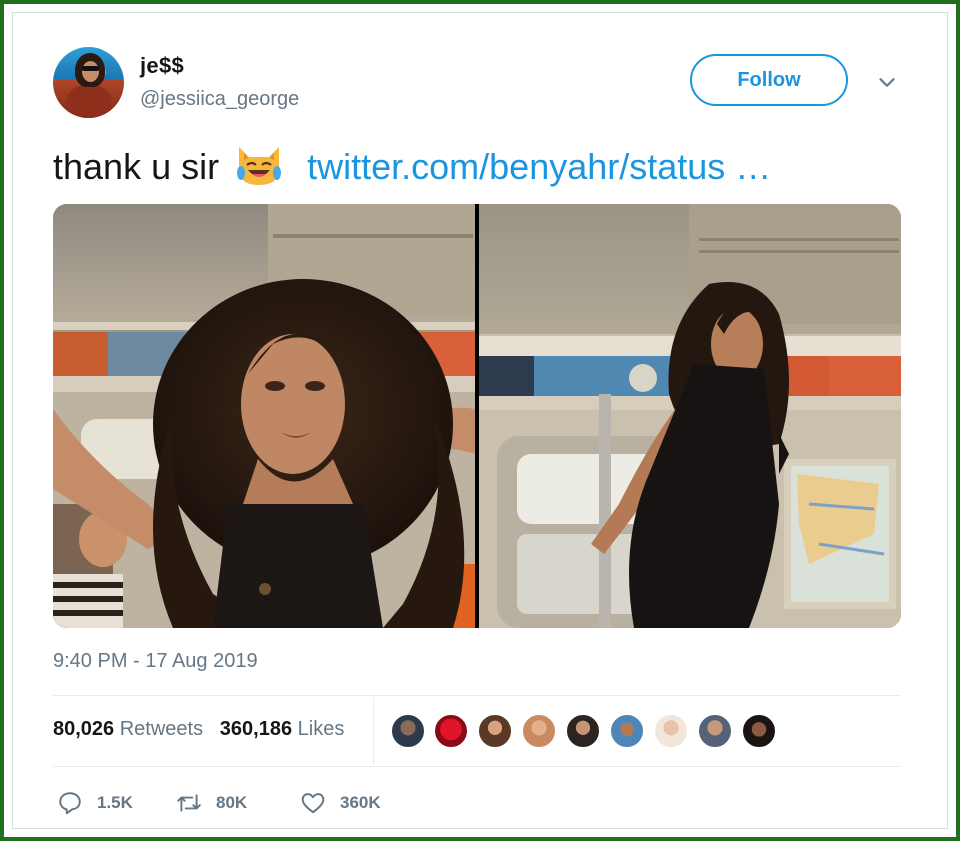 This screenshot has height=841, width=960. Describe the element at coordinates (90, 71) in the screenshot. I see `avatar-face` at that location.